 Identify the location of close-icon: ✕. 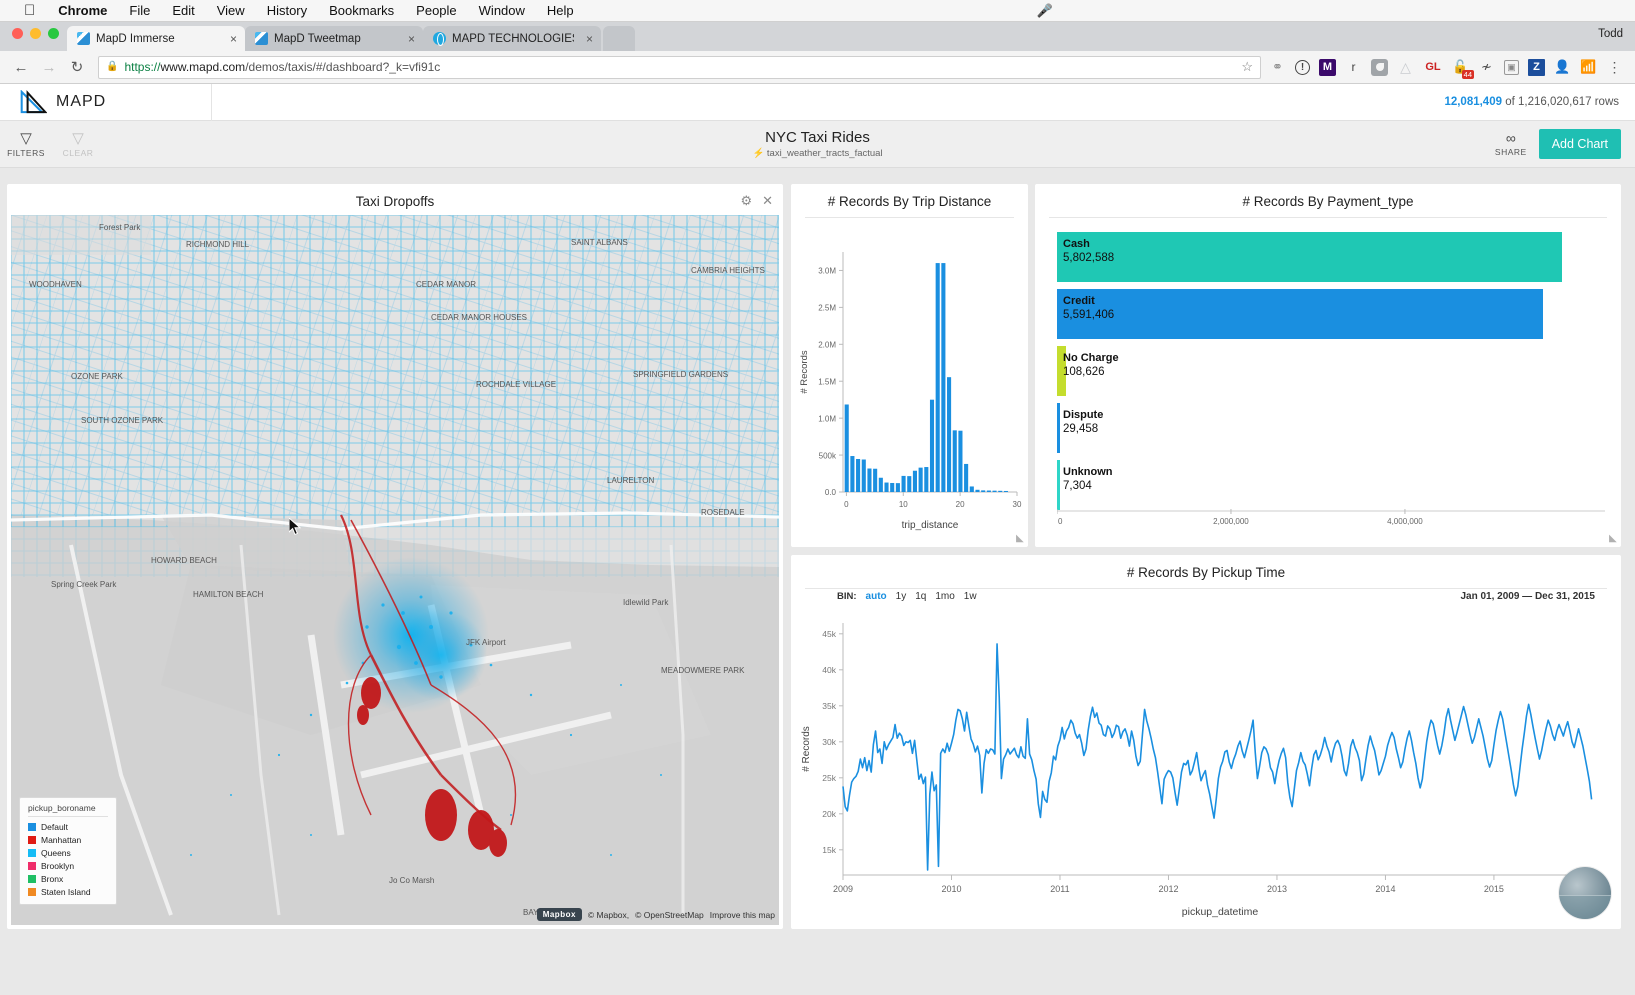
(767, 201).